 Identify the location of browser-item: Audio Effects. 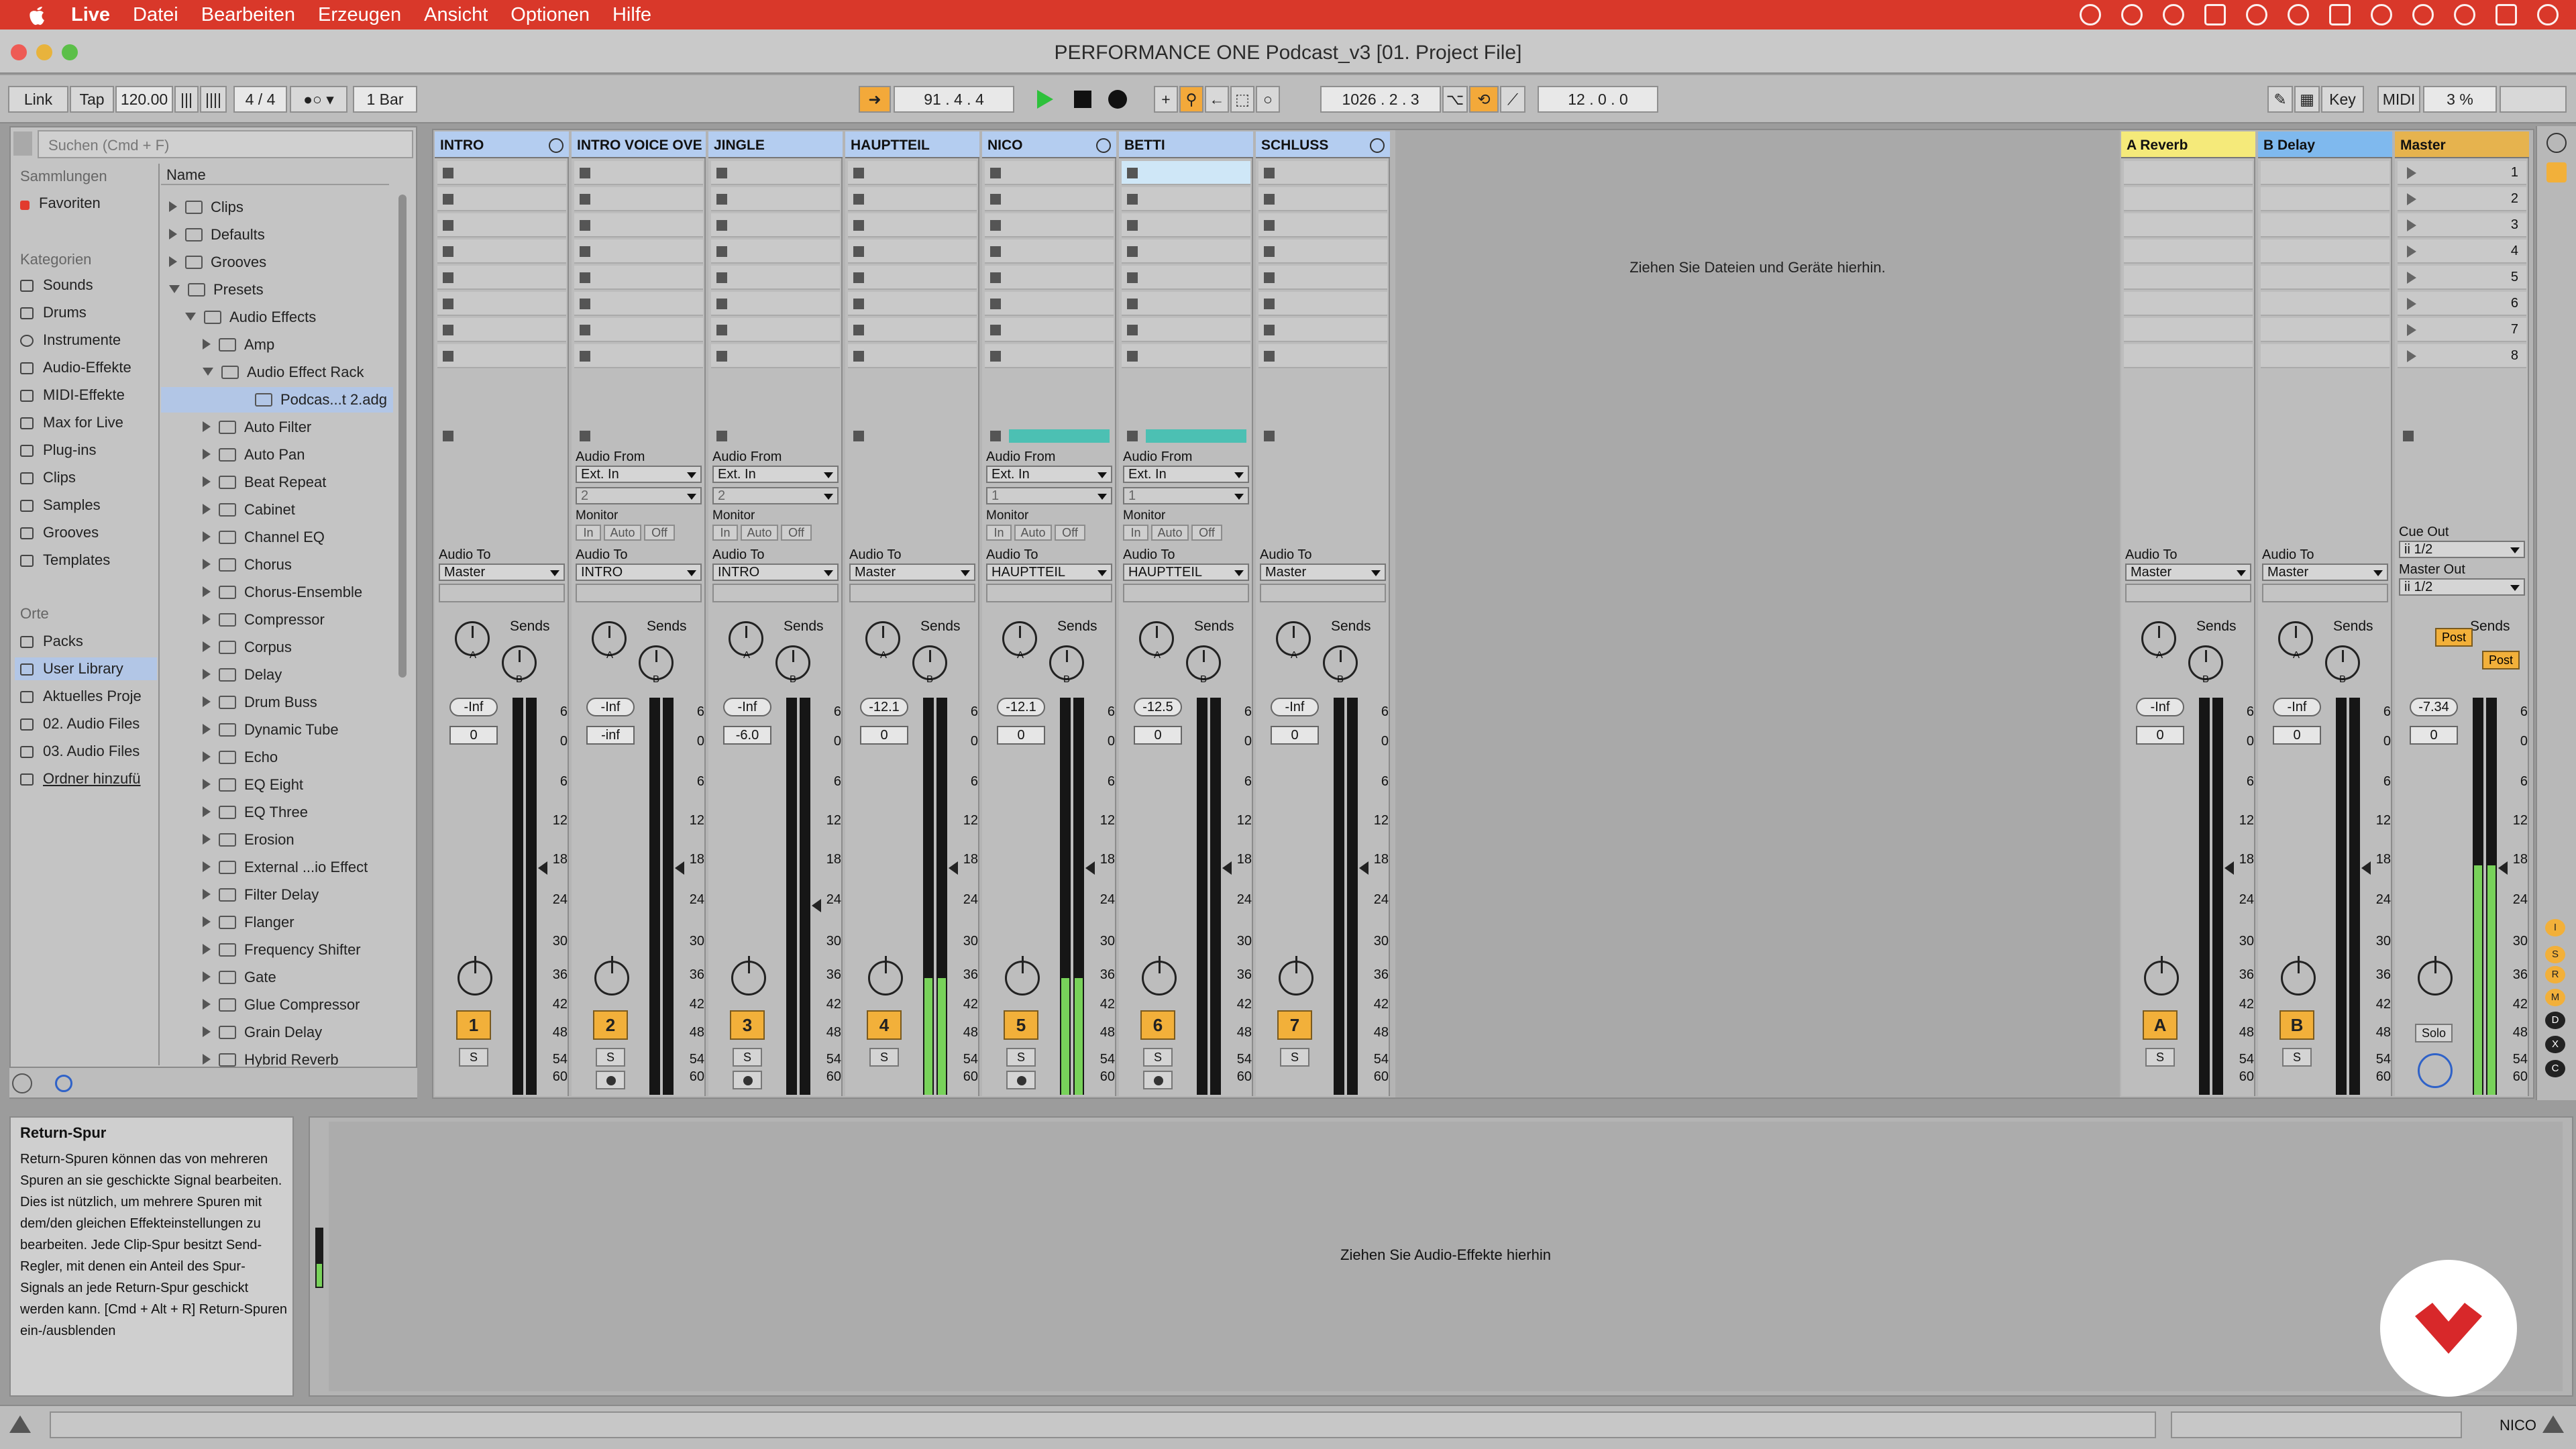
(250, 317).